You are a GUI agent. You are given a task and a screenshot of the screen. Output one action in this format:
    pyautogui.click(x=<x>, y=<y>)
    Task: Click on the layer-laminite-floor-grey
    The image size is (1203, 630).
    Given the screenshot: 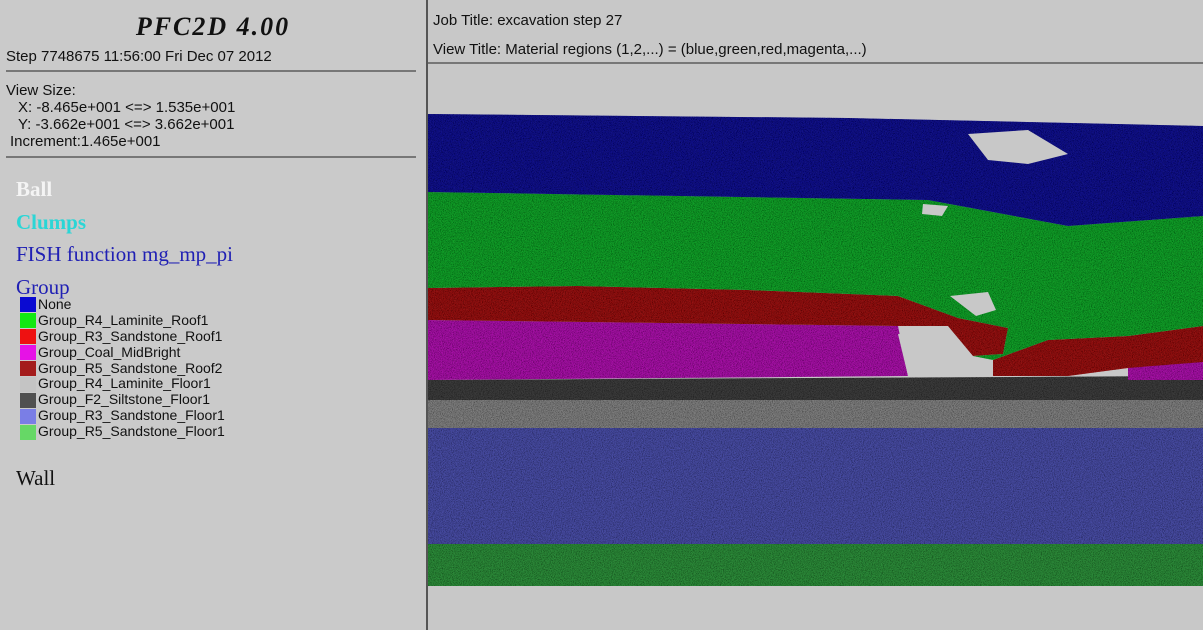 What is the action you would take?
    pyautogui.click(x=815, y=412)
    